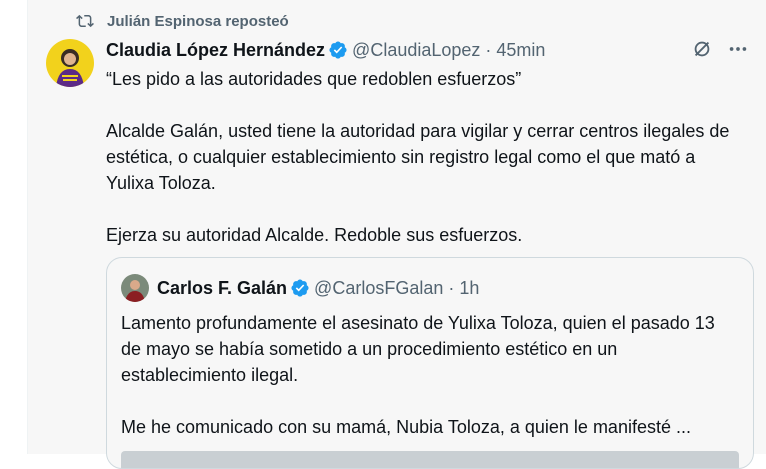  What do you see at coordinates (469, 287) in the screenshot?
I see `quoted-timestamp: 1h` at bounding box center [469, 287].